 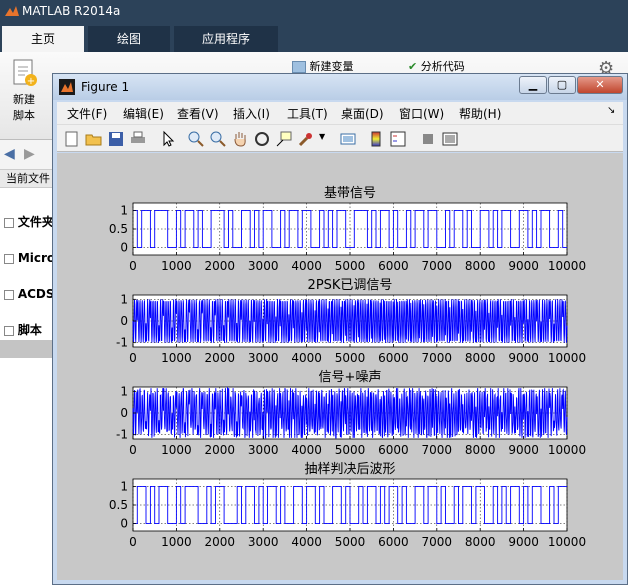 I want to click on tab-apps: 应用程序, so click(x=226, y=39).